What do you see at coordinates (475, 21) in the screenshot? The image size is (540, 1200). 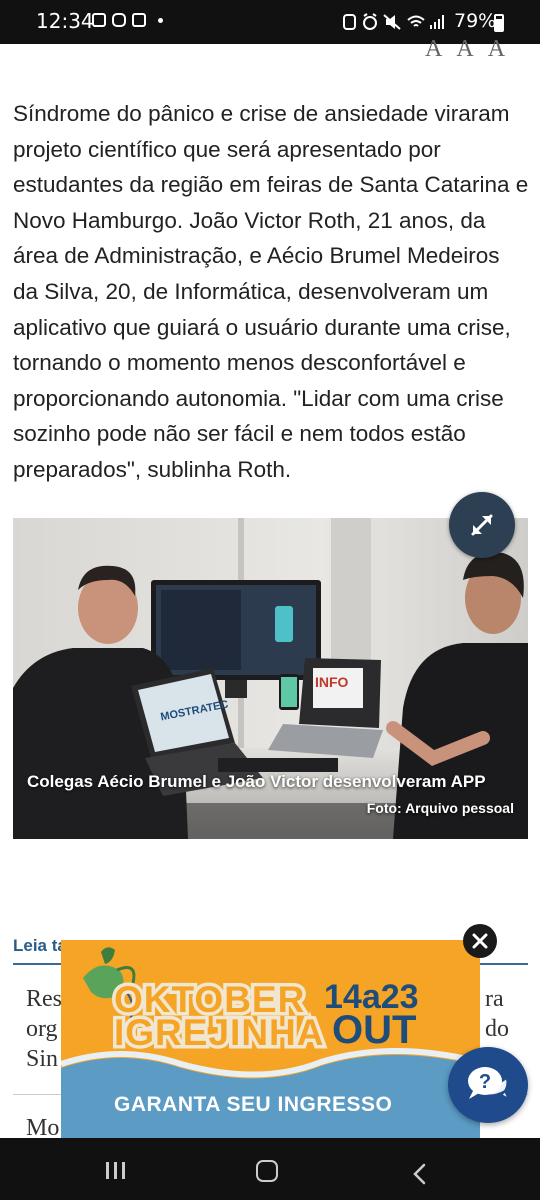 I see `battery-percent: 79%` at bounding box center [475, 21].